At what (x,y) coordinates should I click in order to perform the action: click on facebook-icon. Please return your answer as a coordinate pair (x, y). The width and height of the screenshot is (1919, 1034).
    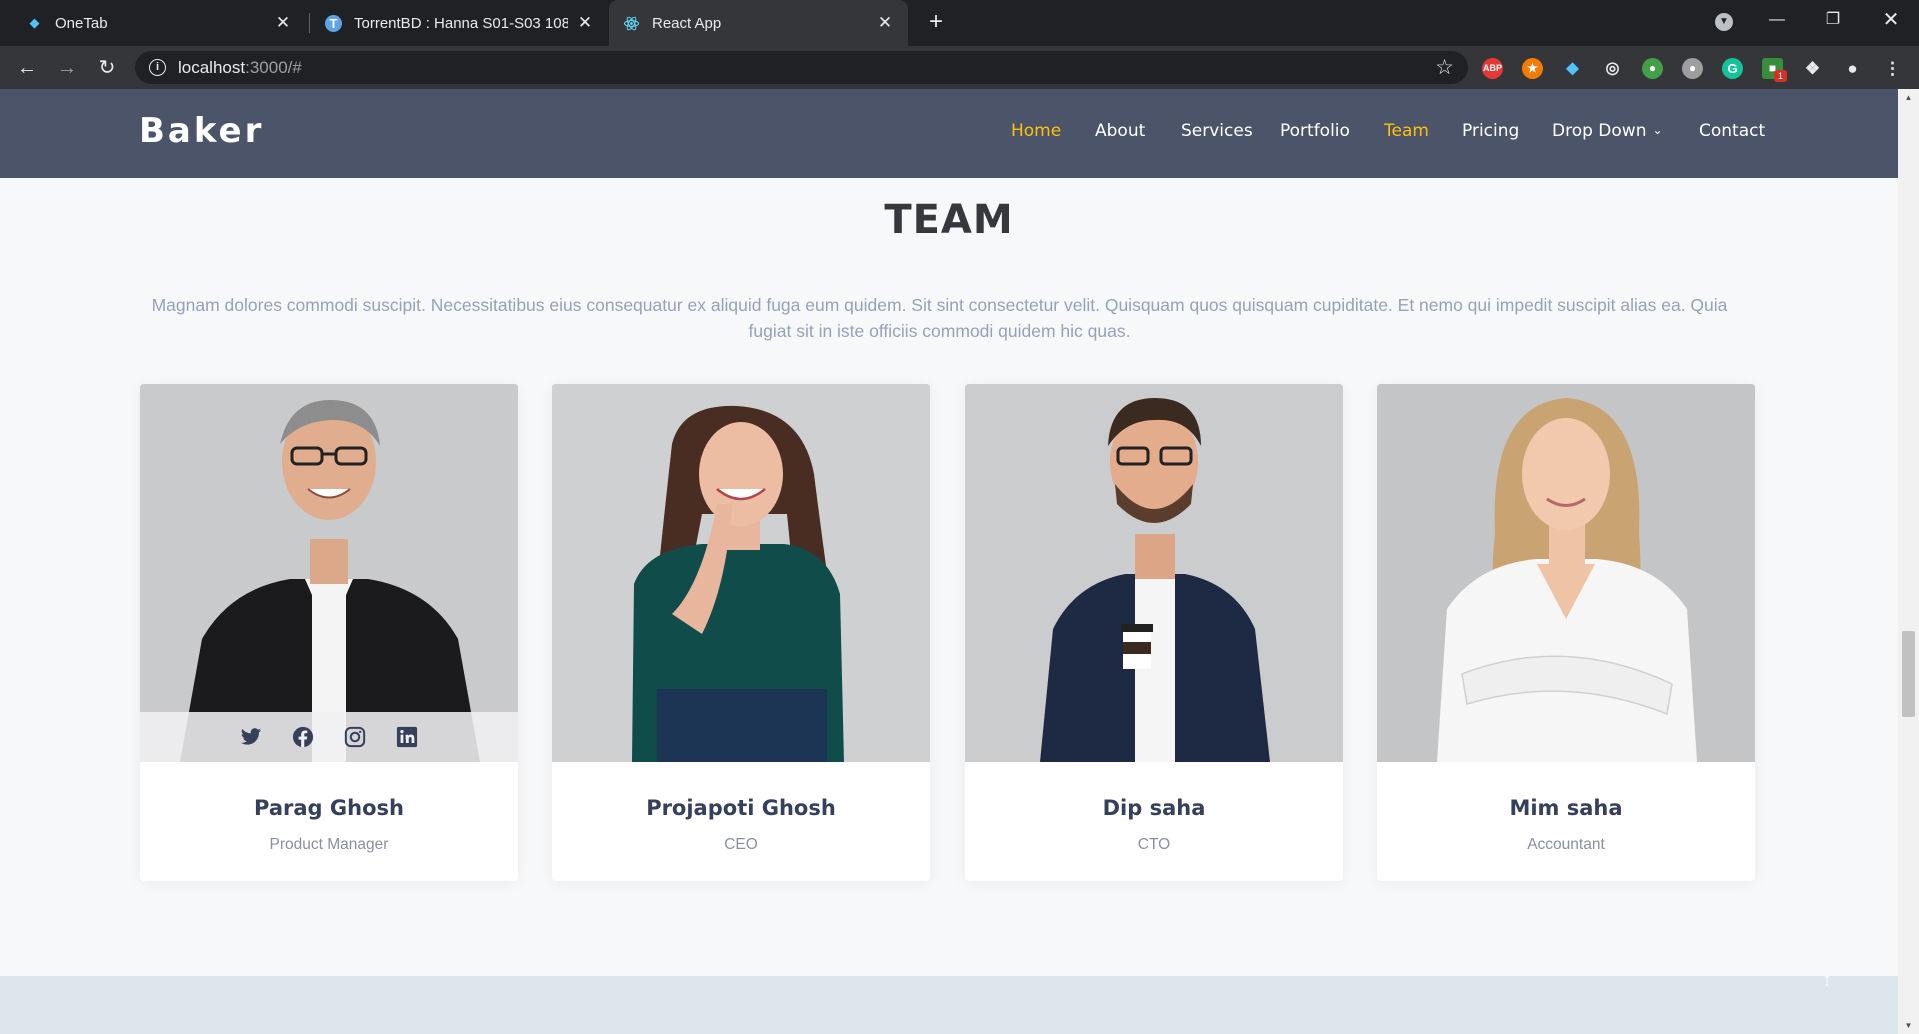
    Looking at the image, I should click on (303, 737).